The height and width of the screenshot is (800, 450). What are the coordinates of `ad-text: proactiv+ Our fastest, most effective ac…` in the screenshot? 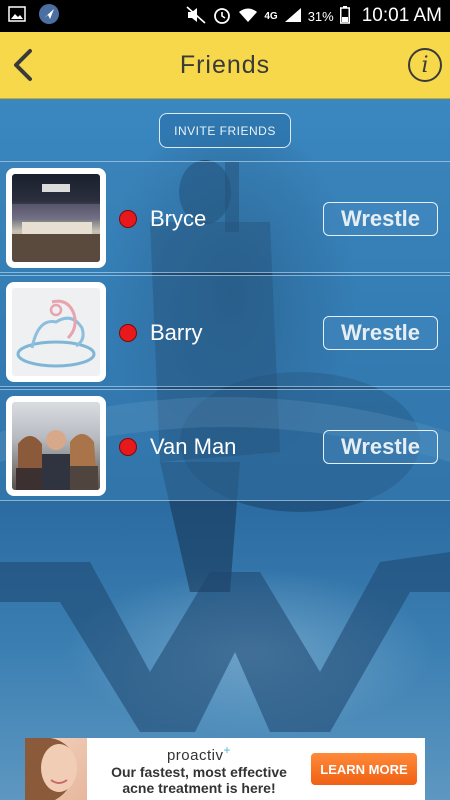 It's located at (199, 769).